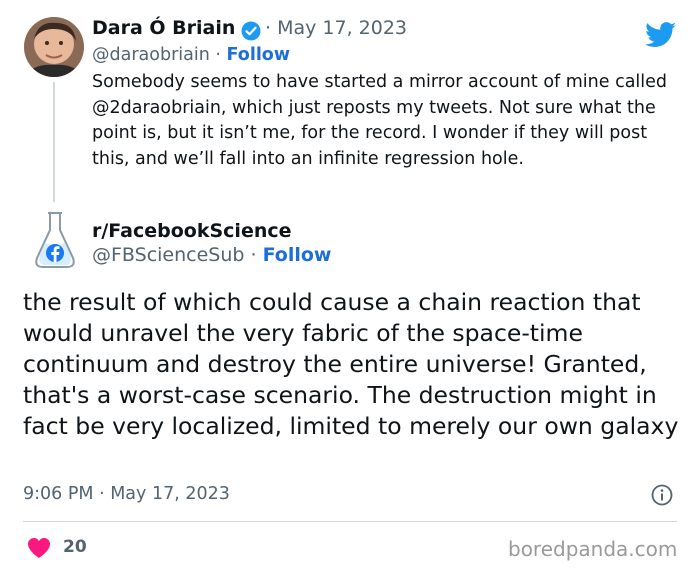  I want to click on reply-author-name: r/FacebookScience, so click(192, 231).